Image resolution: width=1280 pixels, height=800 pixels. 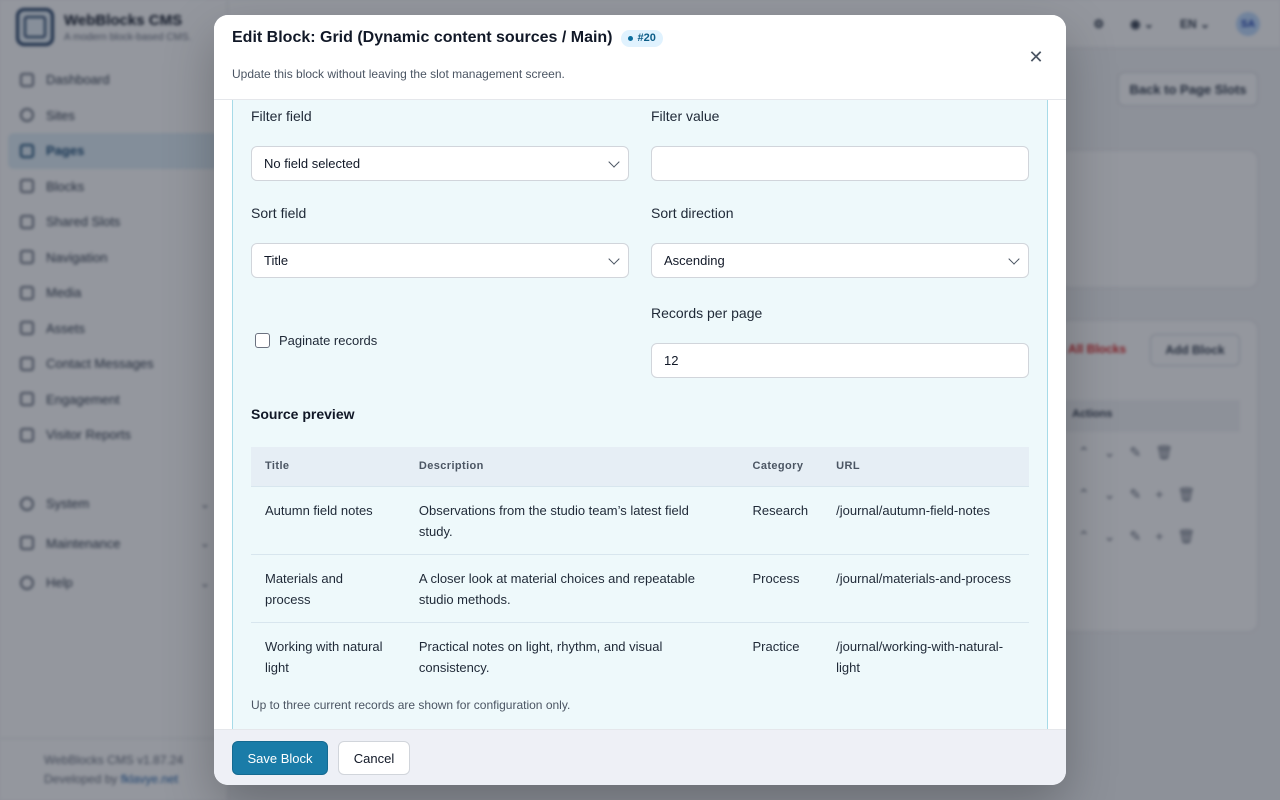 I want to click on table-header-row: Title Description Category URL, so click(x=640, y=467).